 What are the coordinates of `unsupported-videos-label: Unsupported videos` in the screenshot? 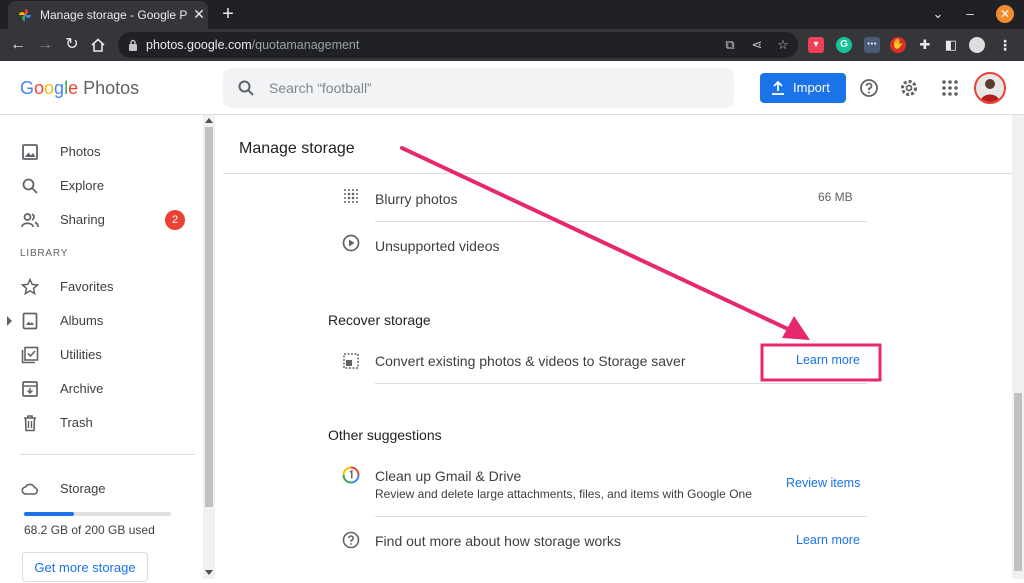 It's located at (437, 246).